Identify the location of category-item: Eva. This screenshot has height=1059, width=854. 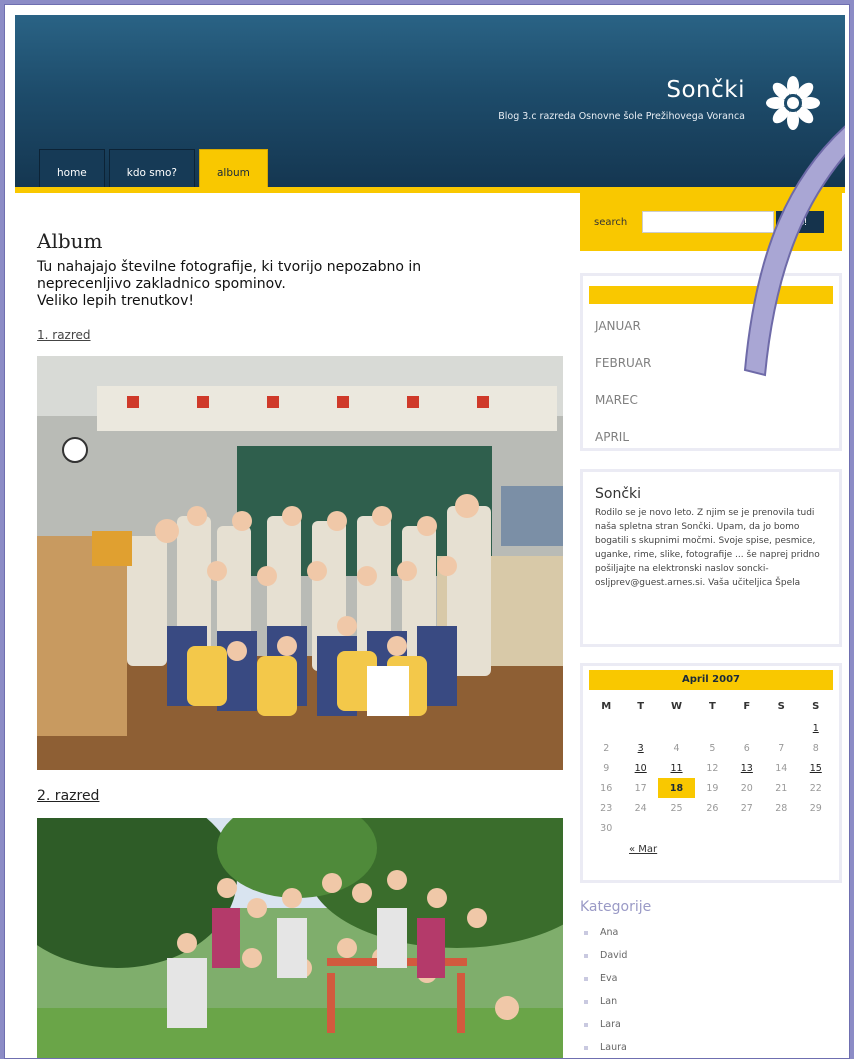
(711, 978).